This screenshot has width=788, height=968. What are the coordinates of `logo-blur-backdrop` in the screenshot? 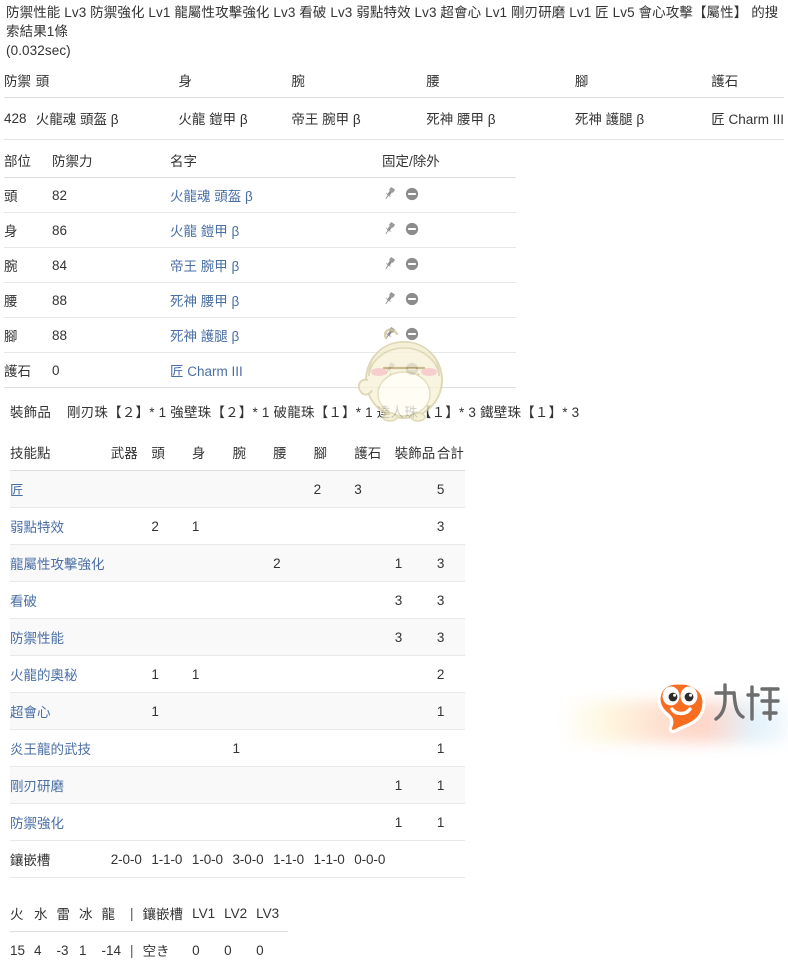 It's located at (673, 722).